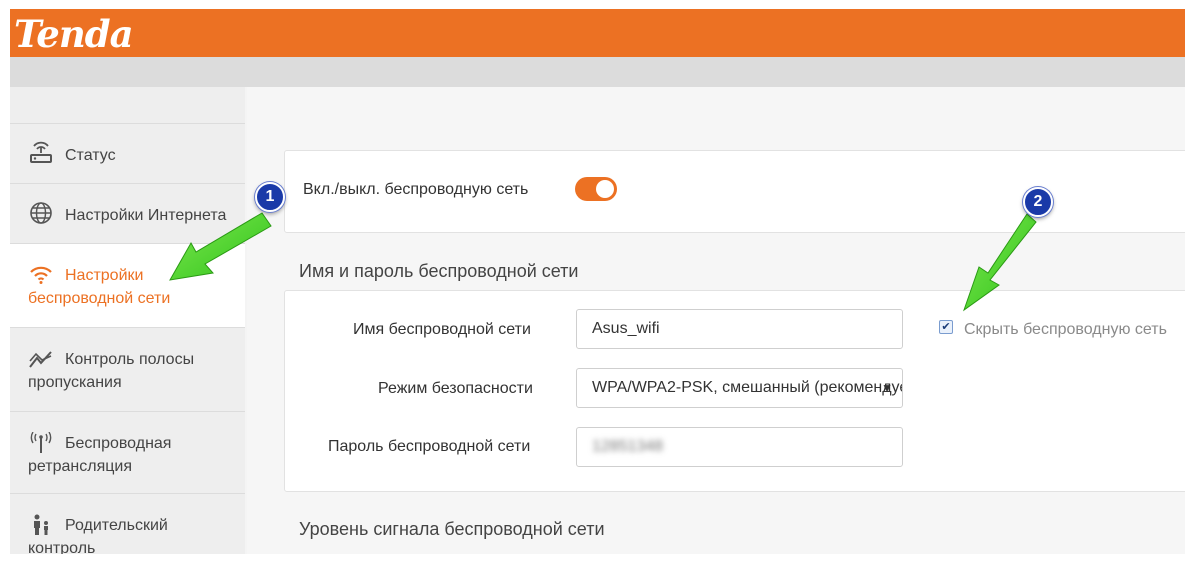  I want to click on sidebar-item-bandwidth-control: Контроль полосы пропускания, so click(127, 369).